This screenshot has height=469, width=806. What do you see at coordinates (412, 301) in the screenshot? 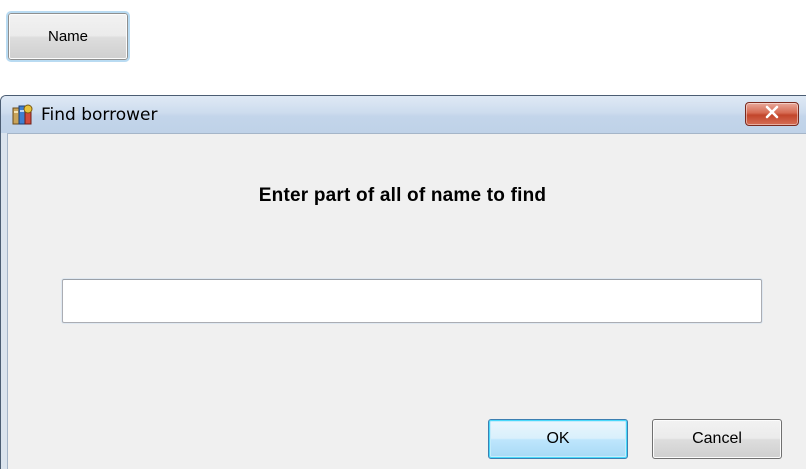
I see `borrower-name-input` at bounding box center [412, 301].